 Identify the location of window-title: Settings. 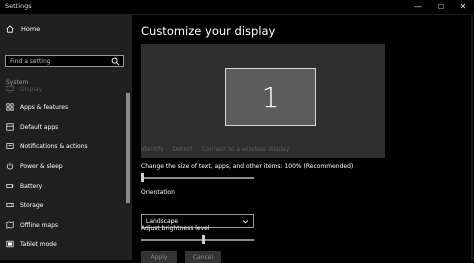
(18, 6).